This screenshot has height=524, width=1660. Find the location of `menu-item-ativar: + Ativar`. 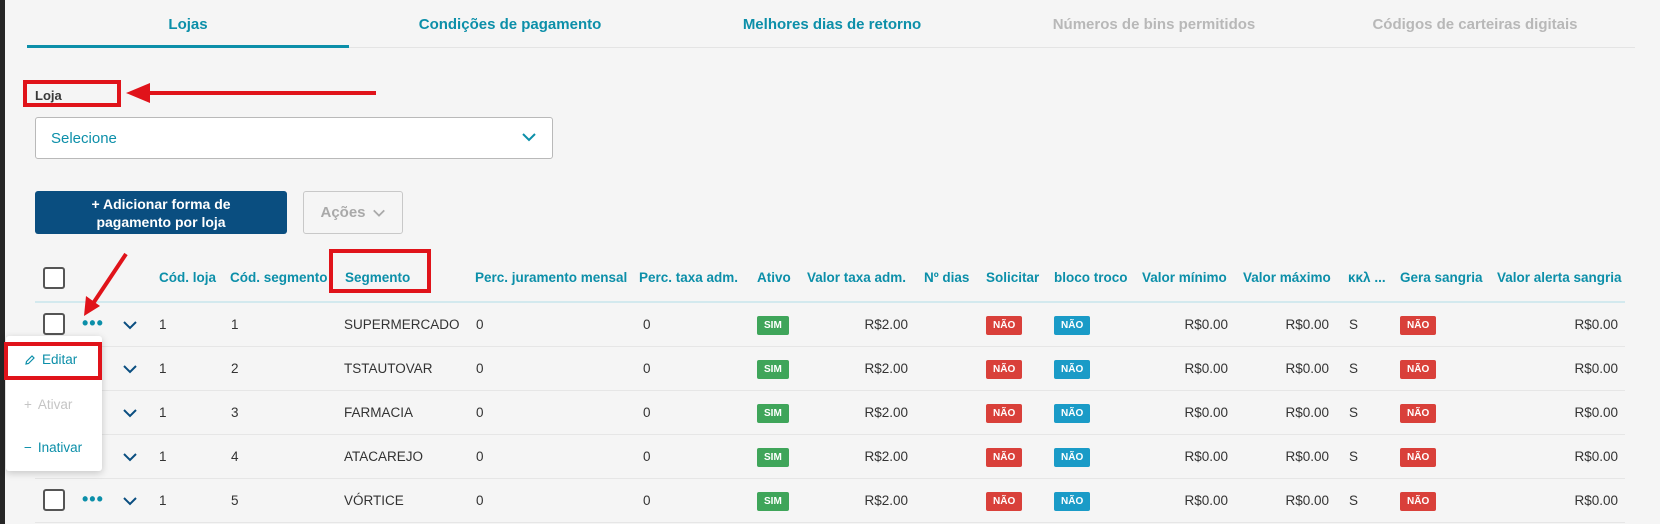

menu-item-ativar: + Ativar is located at coordinates (48, 404).